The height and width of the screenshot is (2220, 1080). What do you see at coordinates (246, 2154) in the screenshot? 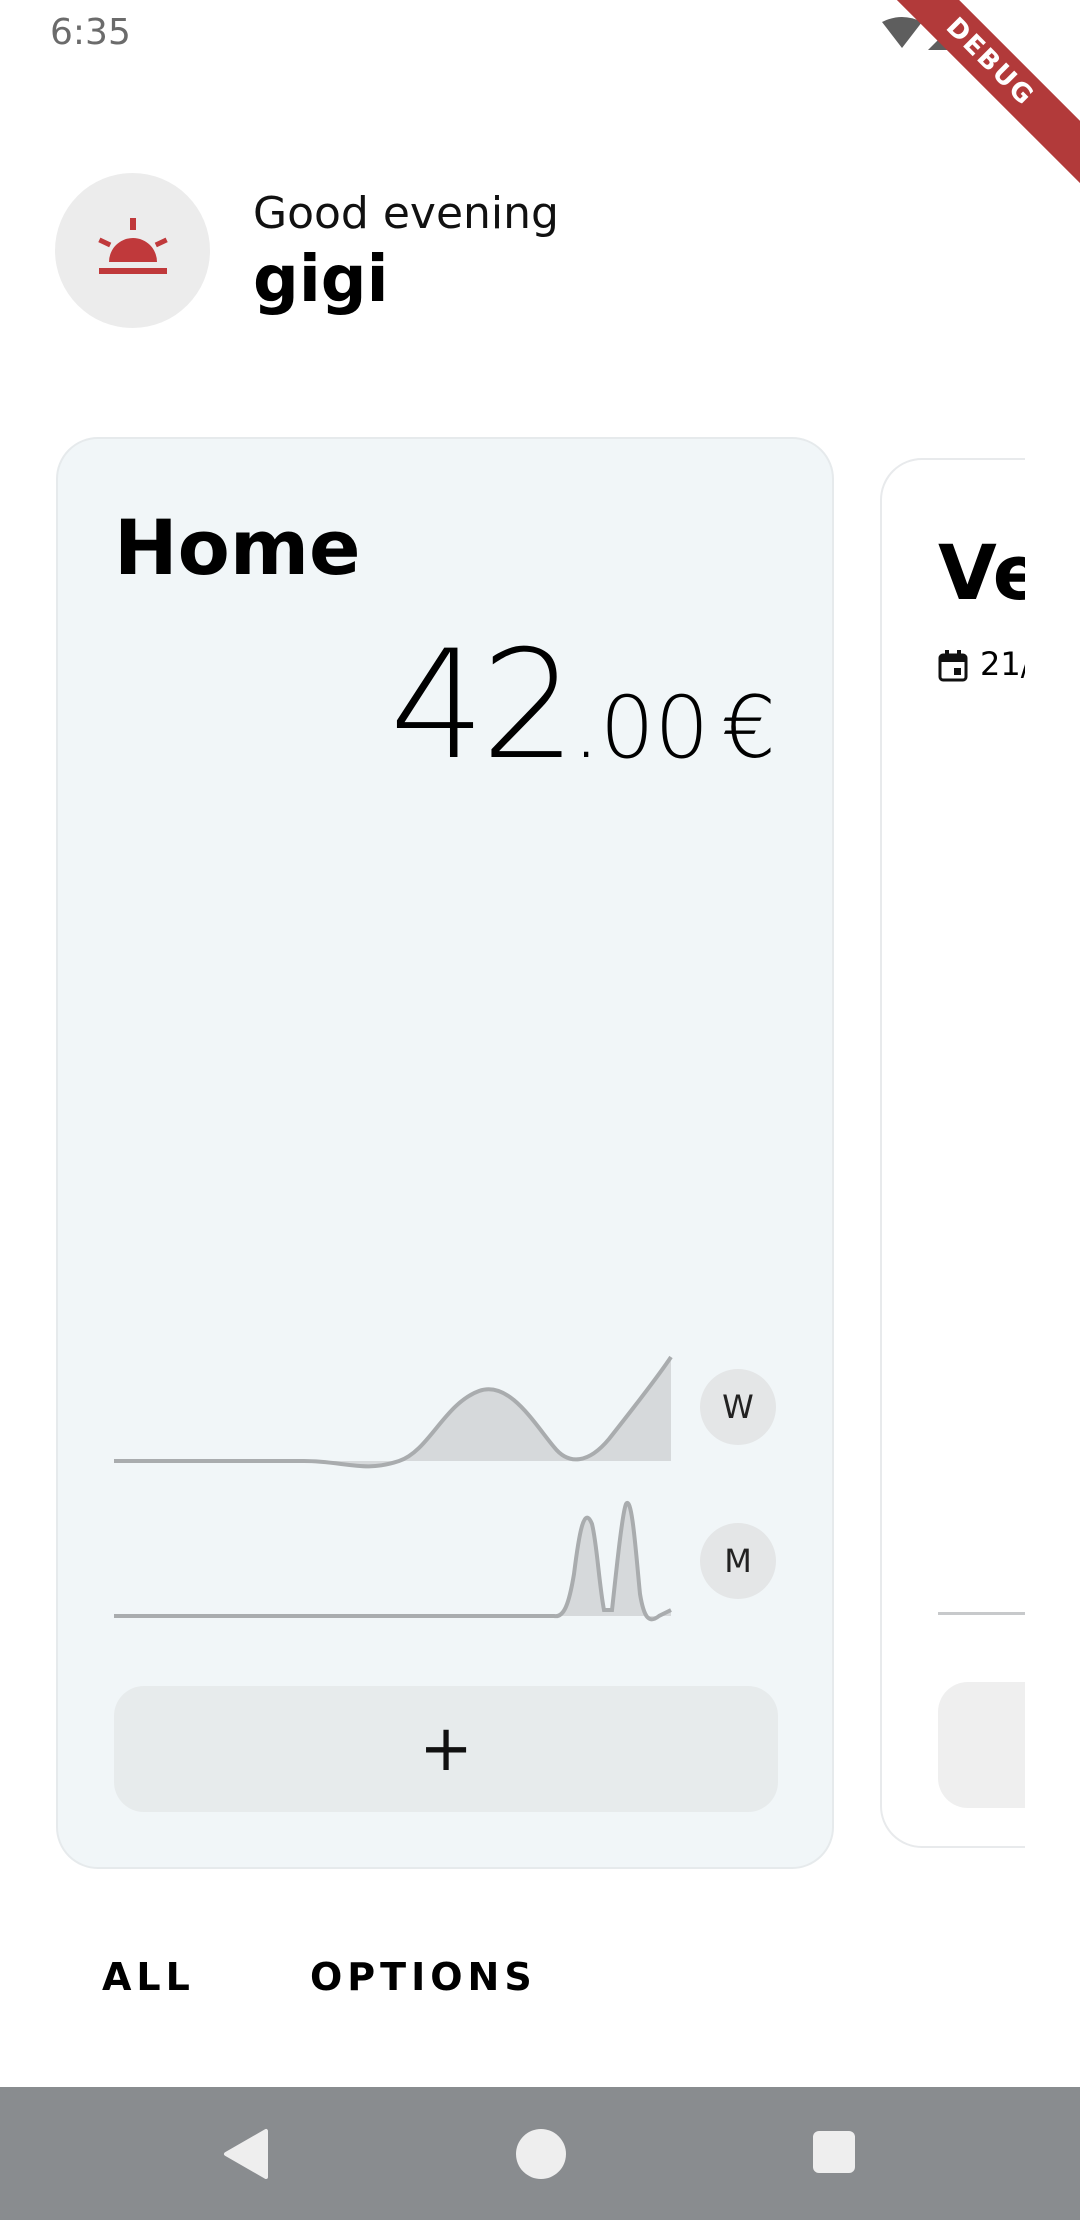
I see `back-triangle-icon` at bounding box center [246, 2154].